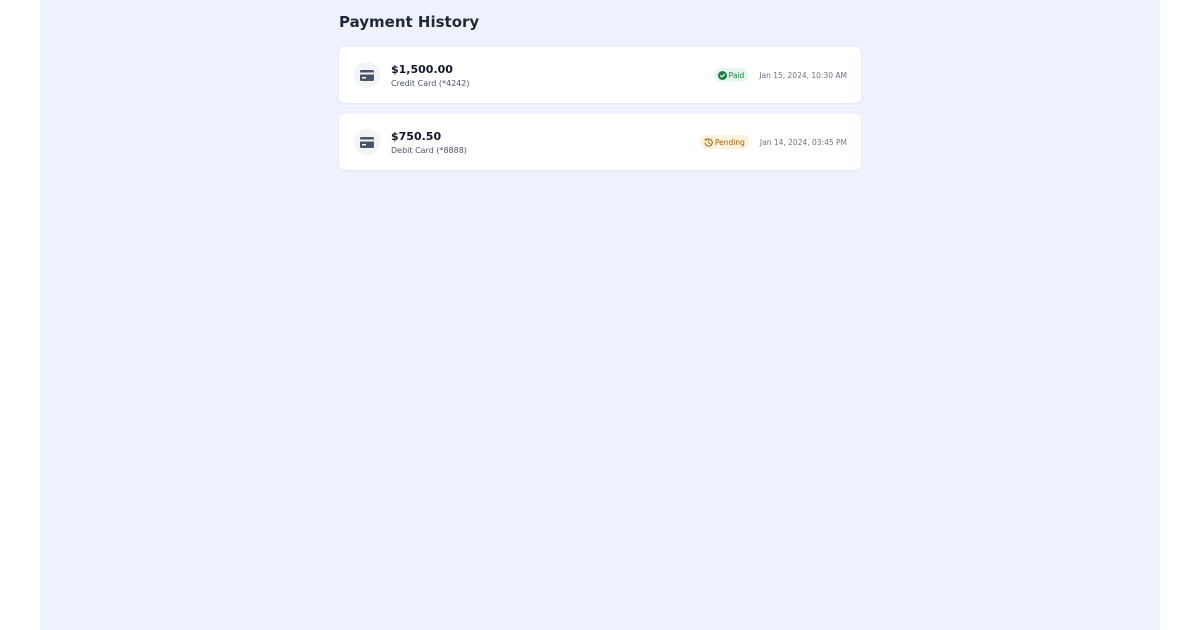 Image resolution: width=1200 pixels, height=630 pixels. I want to click on status-badge: Pending, so click(724, 142).